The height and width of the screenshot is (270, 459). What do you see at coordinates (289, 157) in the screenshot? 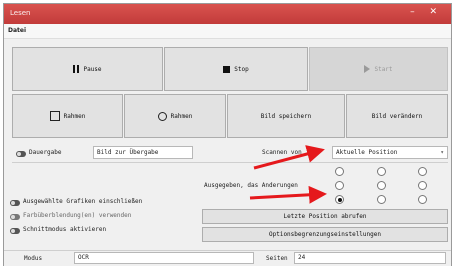
I see `annotation-arrow-up` at bounding box center [289, 157].